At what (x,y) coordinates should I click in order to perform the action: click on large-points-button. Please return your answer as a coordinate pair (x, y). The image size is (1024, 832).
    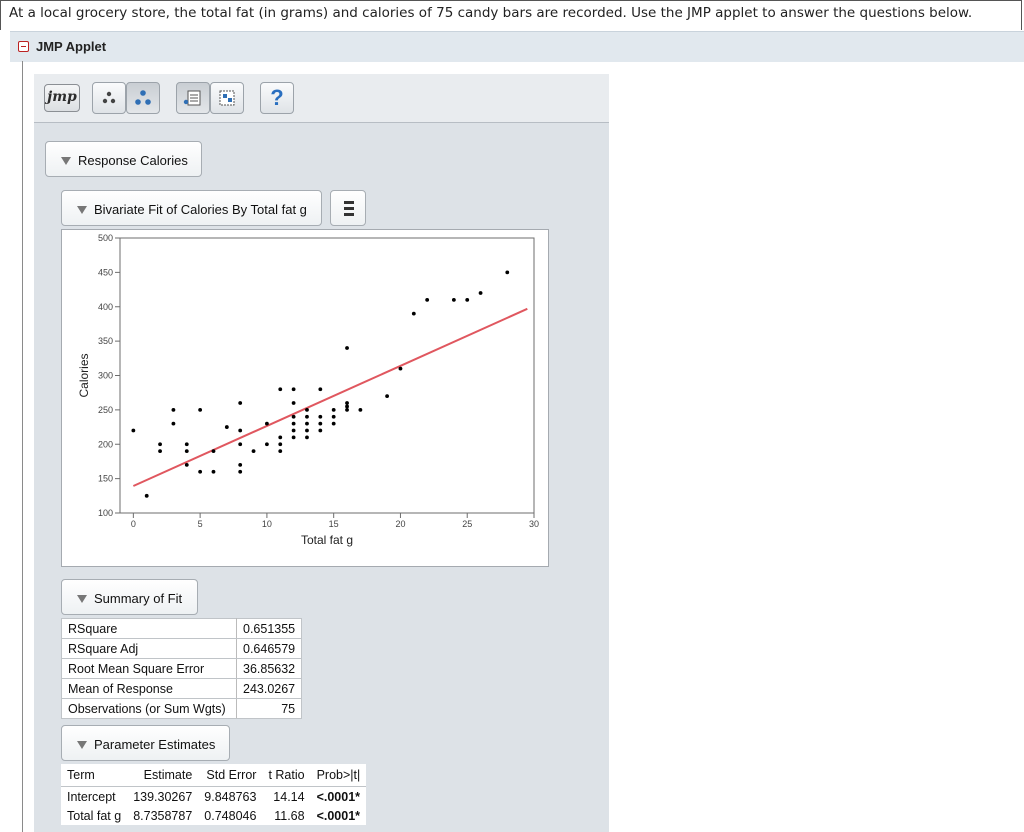
    Looking at the image, I should click on (143, 98).